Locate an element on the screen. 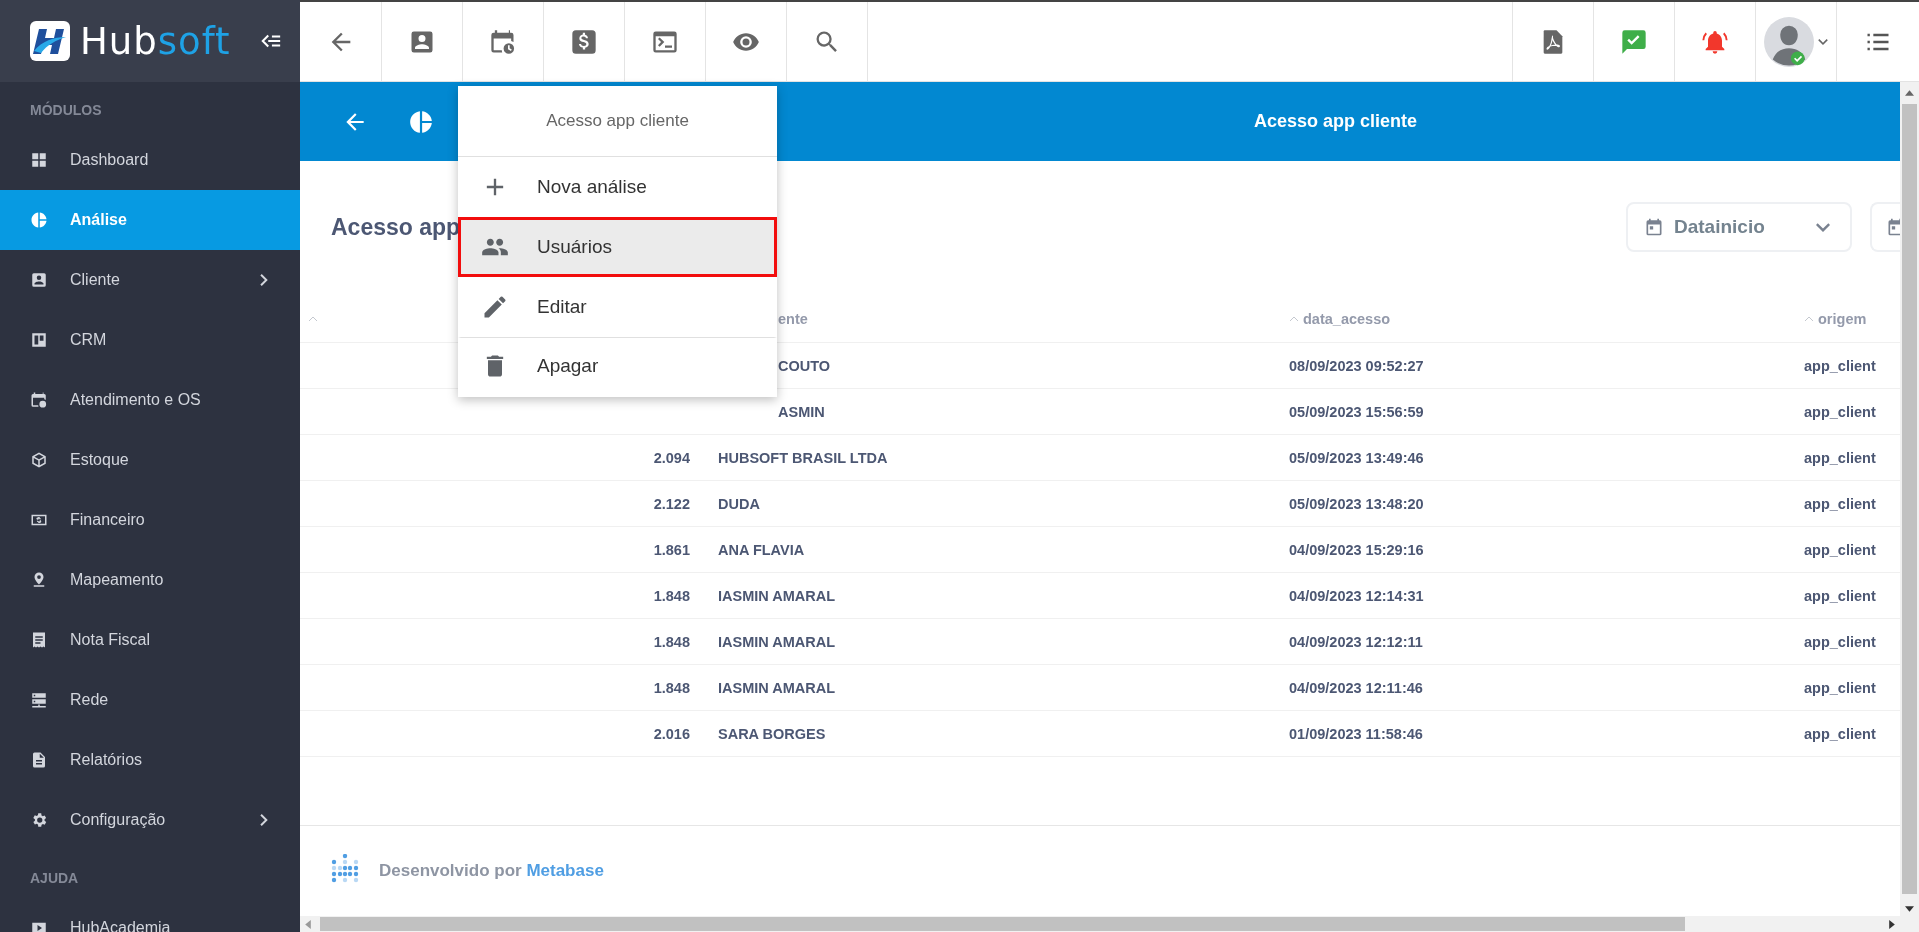 The width and height of the screenshot is (1919, 932). menu-item: Usuários is located at coordinates (617, 247).